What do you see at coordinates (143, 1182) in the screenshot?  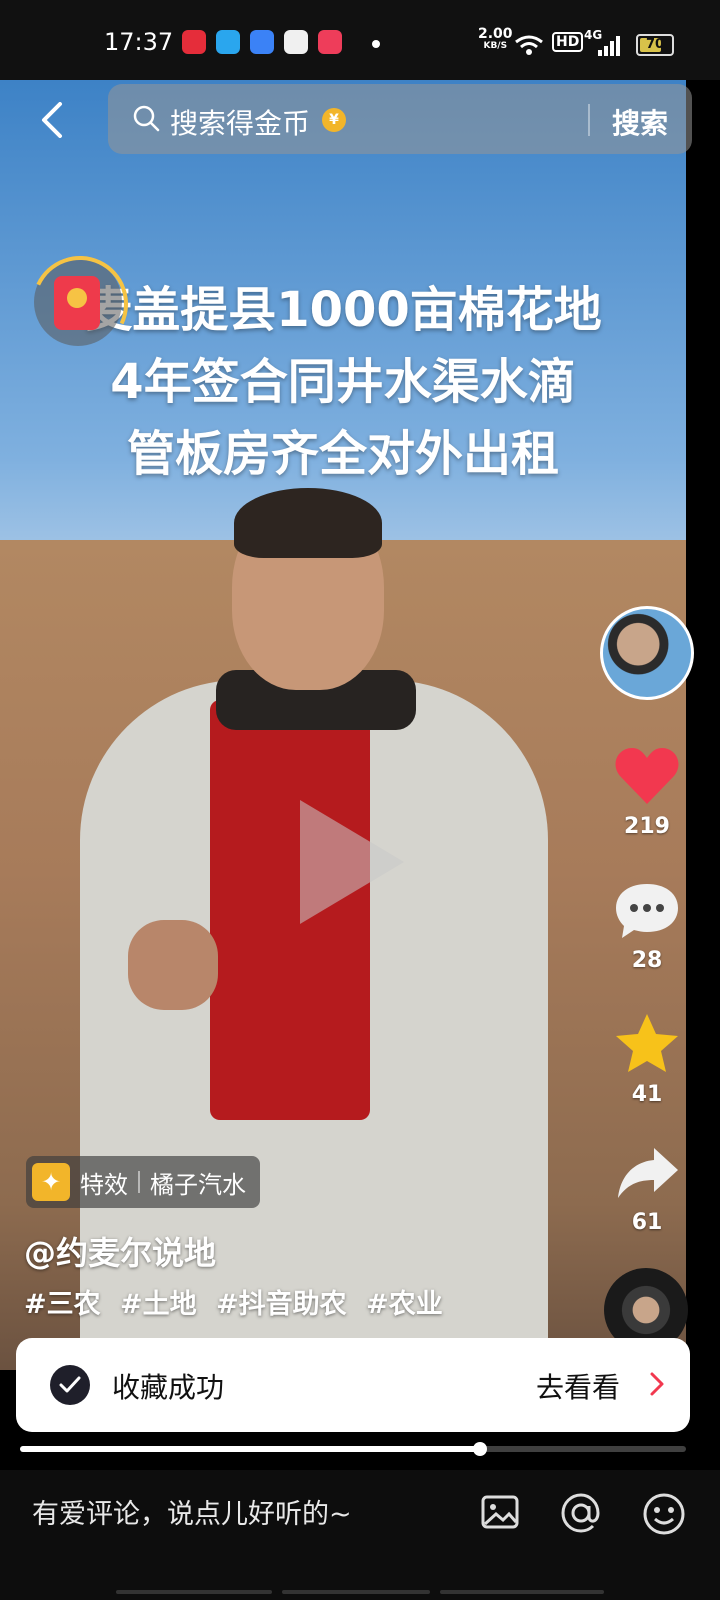 I see `effect-chip: ✦ 特效 橘子汽水` at bounding box center [143, 1182].